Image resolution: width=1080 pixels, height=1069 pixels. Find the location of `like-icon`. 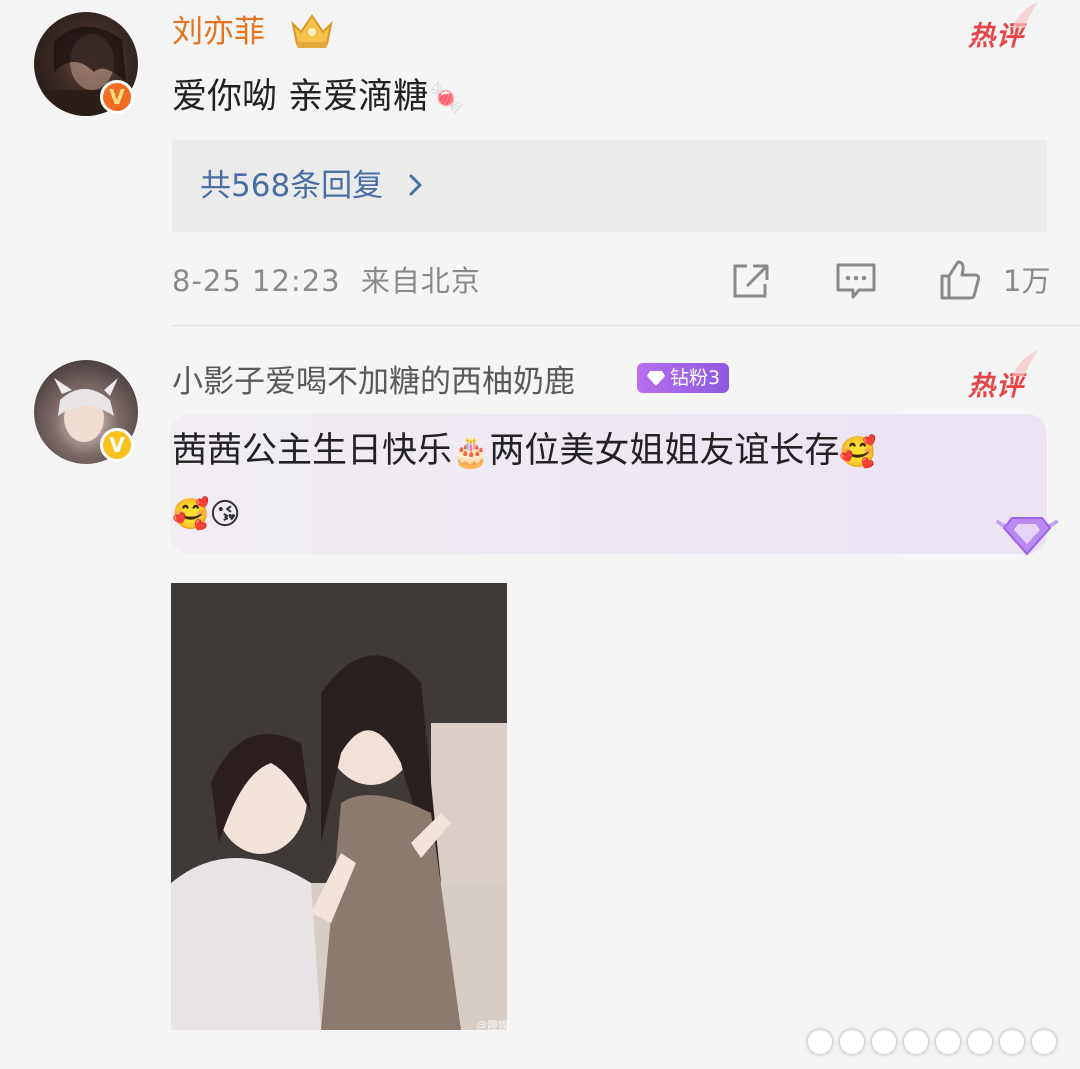

like-icon is located at coordinates (960, 280).